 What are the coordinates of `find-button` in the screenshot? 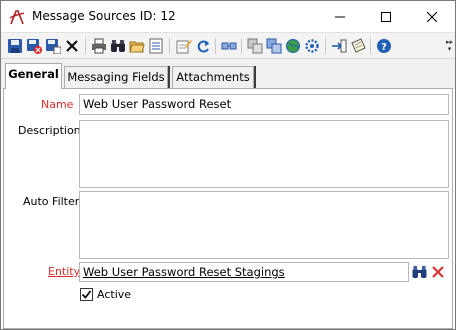 It's located at (118, 46).